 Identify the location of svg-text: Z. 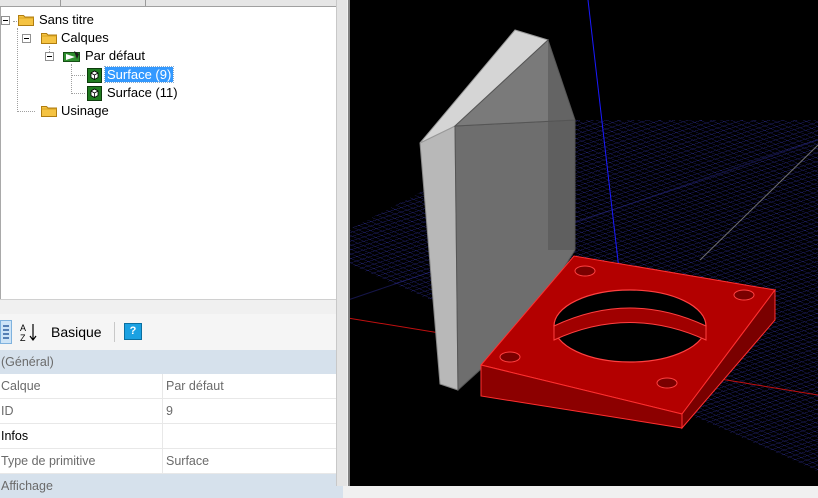
(23, 338).